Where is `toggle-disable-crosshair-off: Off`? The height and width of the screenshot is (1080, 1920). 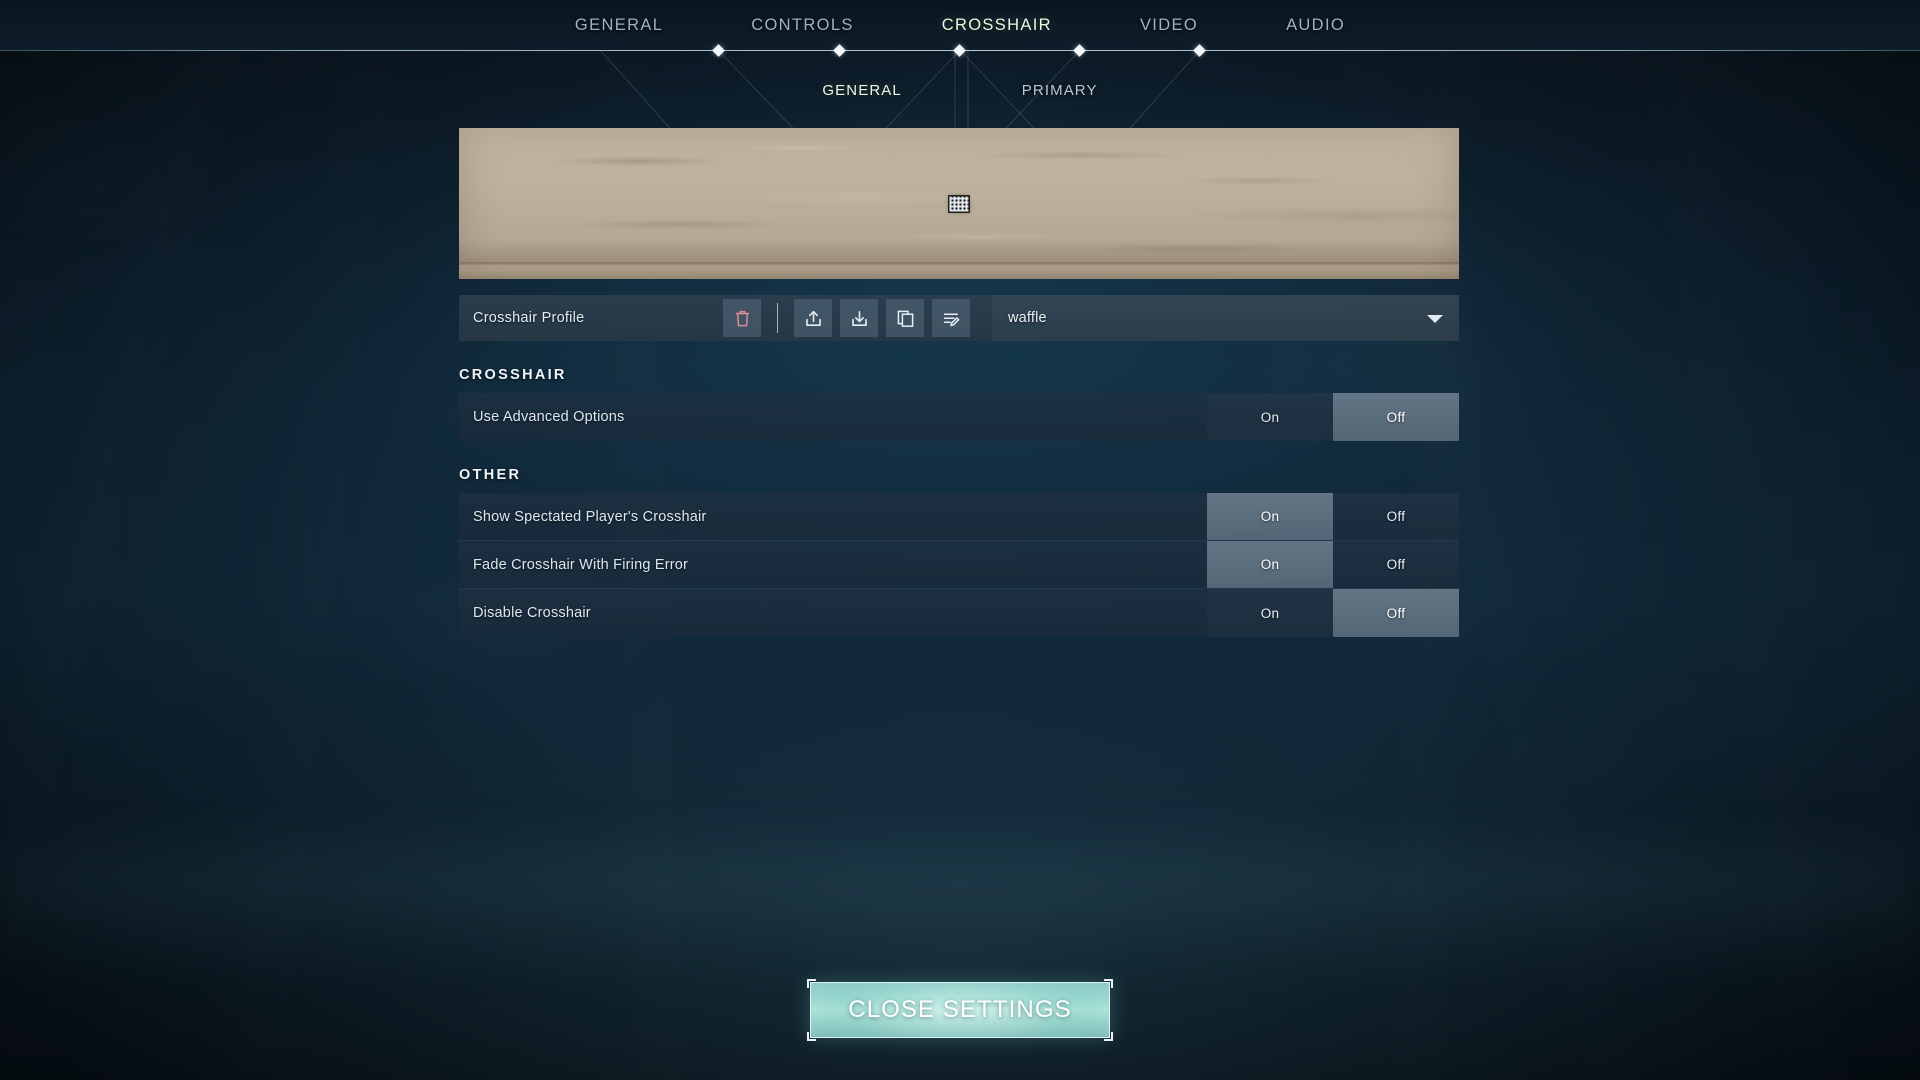
toggle-disable-crosshair-off: Off is located at coordinates (1396, 613).